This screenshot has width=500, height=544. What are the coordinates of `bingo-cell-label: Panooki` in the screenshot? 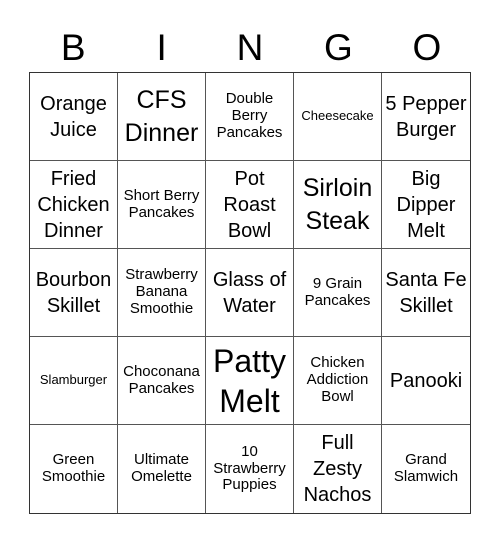 It's located at (426, 380).